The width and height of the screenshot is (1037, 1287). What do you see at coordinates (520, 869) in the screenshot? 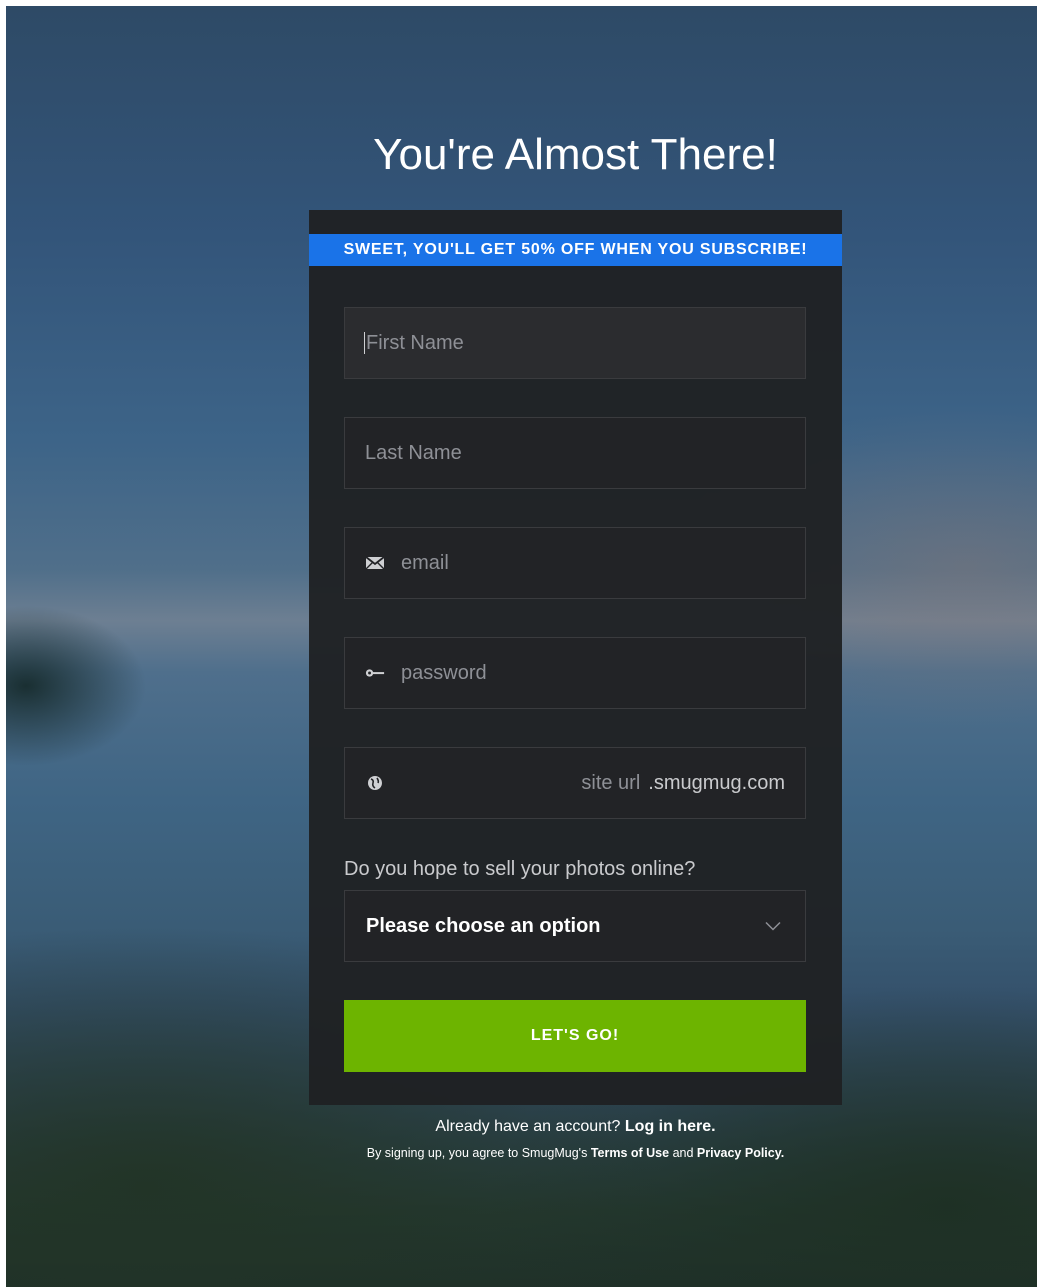
I see `sell-question-label: Do you hope to sell your photos online?` at bounding box center [520, 869].